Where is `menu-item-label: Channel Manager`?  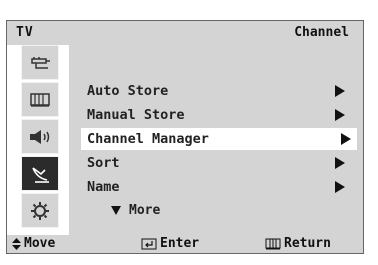
menu-item-label: Channel Manager is located at coordinates (148, 139).